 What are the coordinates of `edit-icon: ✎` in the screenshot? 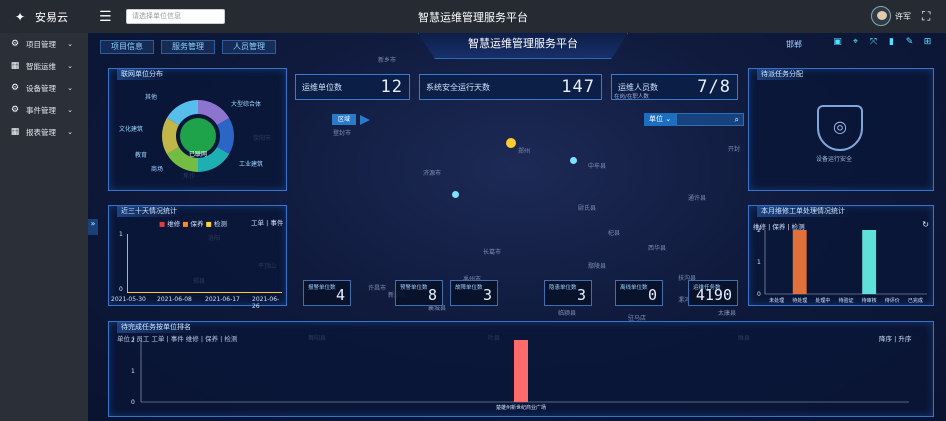 It's located at (909, 42).